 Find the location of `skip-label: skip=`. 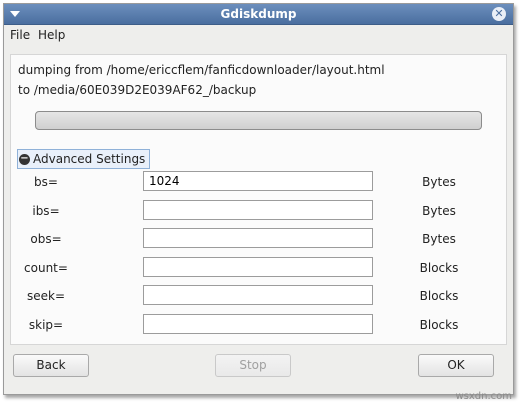

skip-label: skip= is located at coordinates (46, 325).